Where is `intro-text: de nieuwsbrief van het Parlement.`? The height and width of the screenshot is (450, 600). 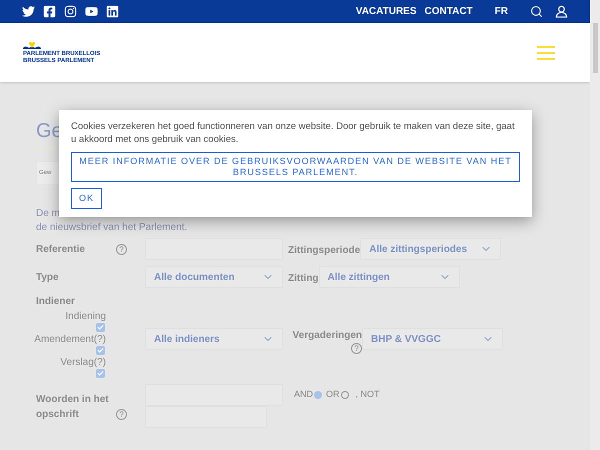 intro-text: de nieuwsbrief van het Parlement. is located at coordinates (112, 228).